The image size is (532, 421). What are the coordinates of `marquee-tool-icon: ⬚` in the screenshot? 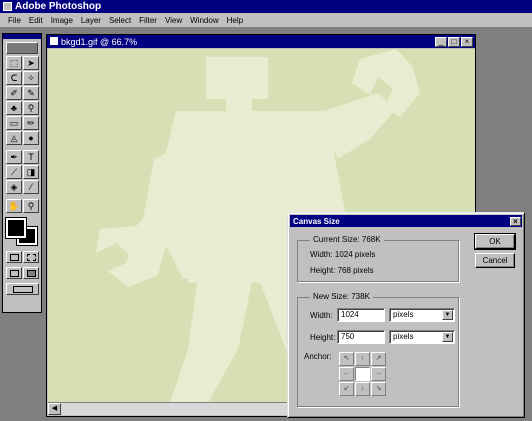 It's located at (14, 63).